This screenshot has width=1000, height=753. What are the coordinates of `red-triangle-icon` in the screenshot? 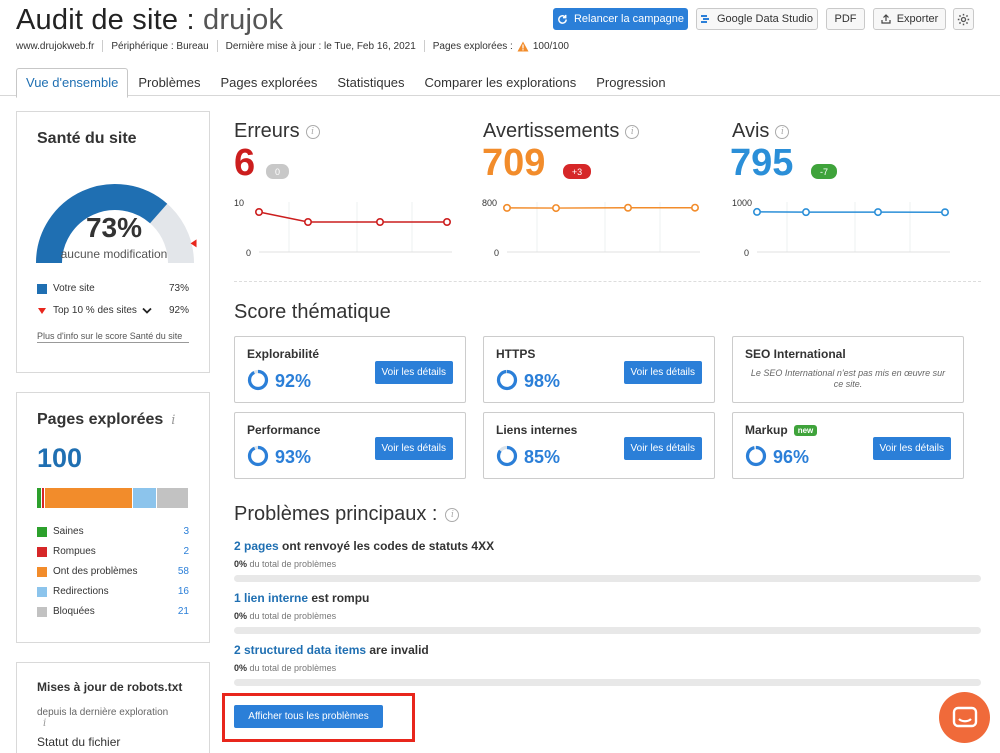 It's located at (42, 310).